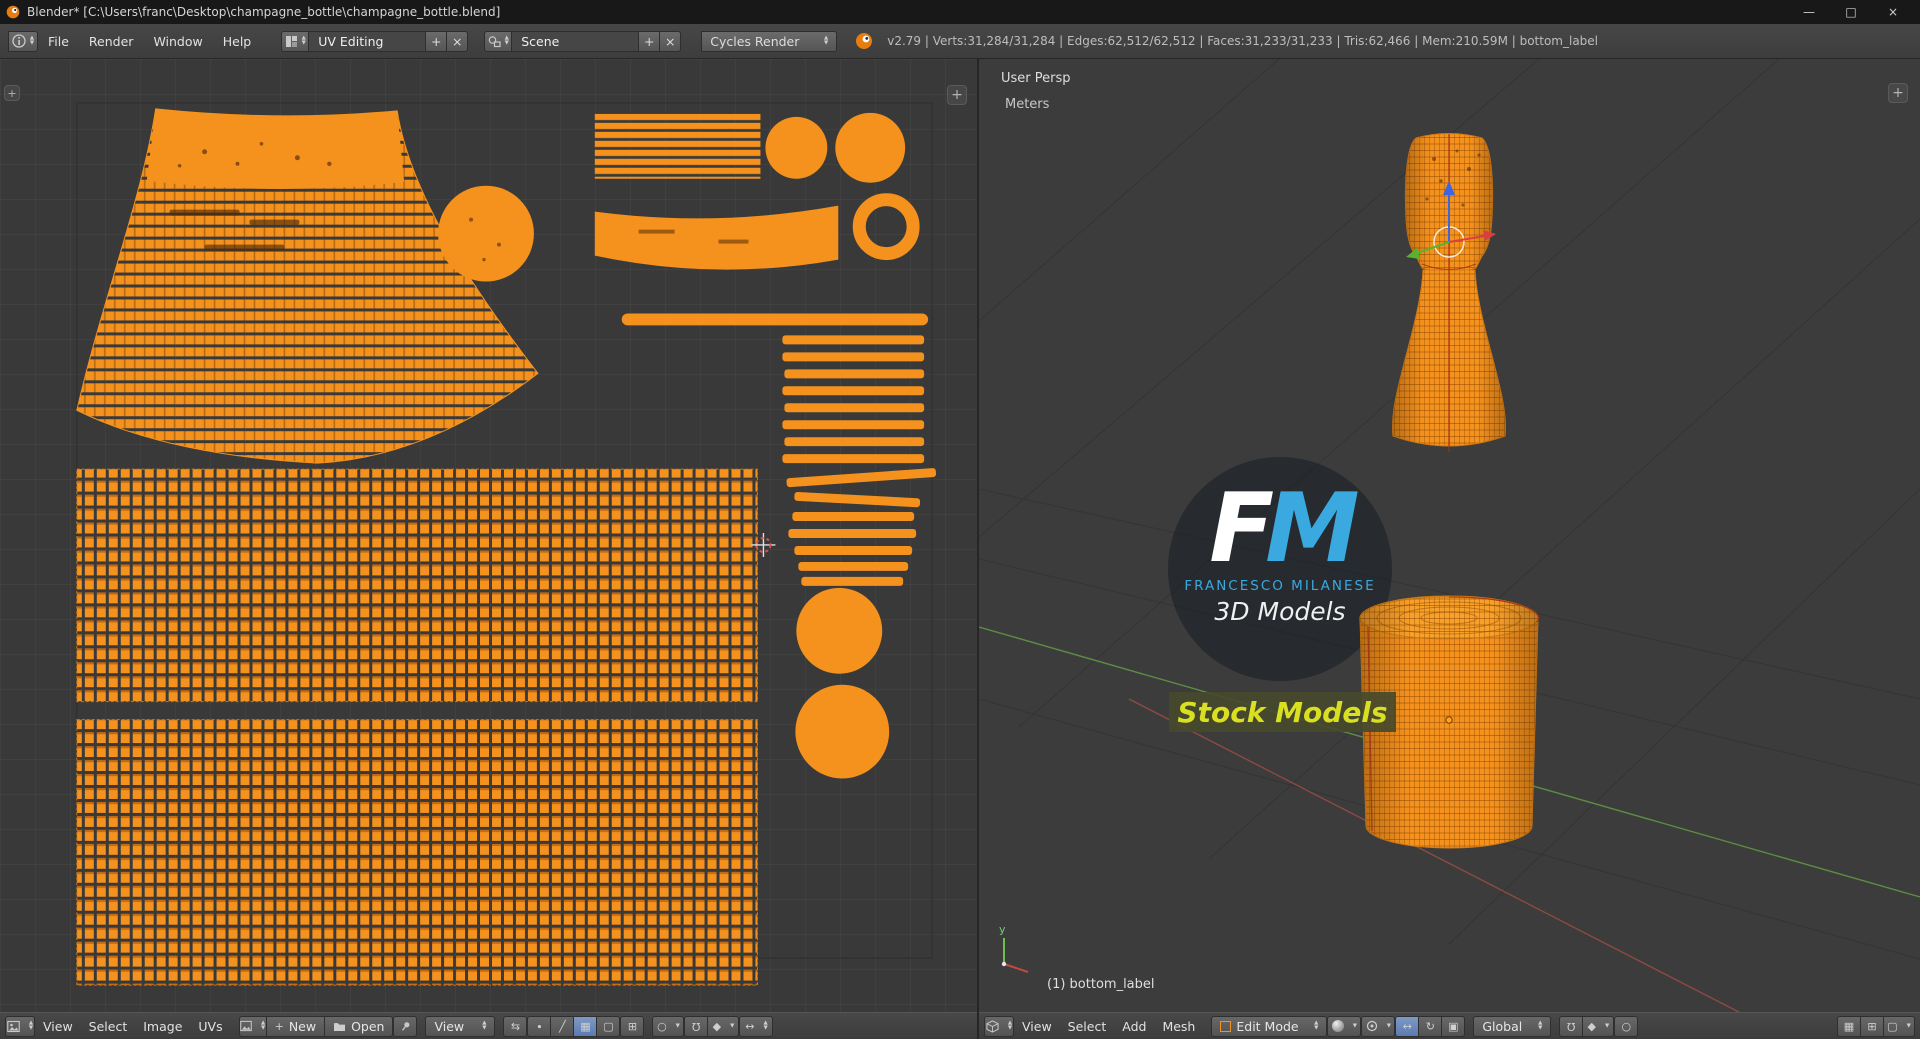  I want to click on scene-widget: ▲ ▼ Scene + ×, so click(583, 41).